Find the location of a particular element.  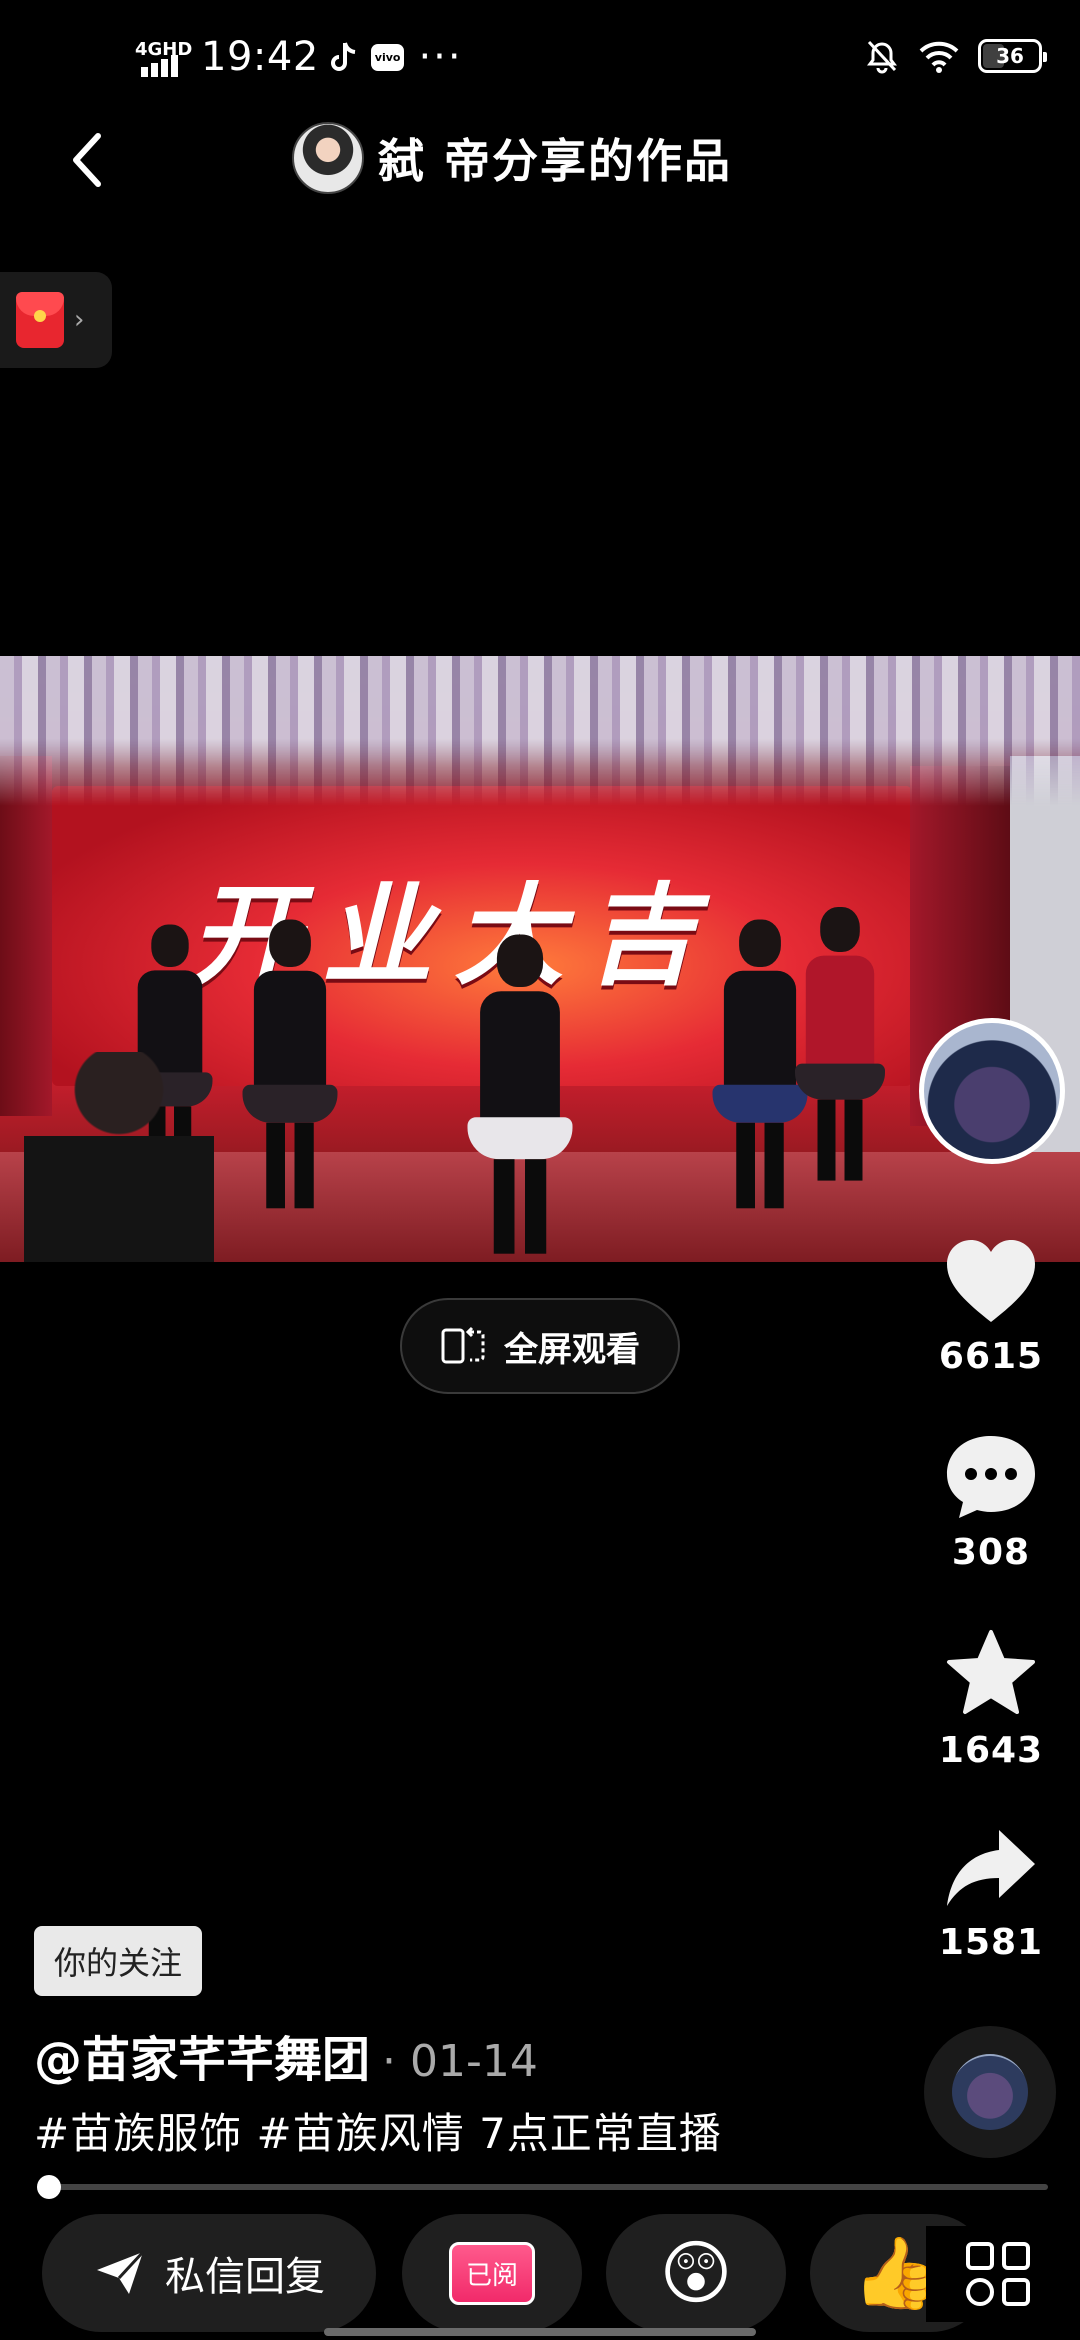

grid-icon is located at coordinates (998, 2274).